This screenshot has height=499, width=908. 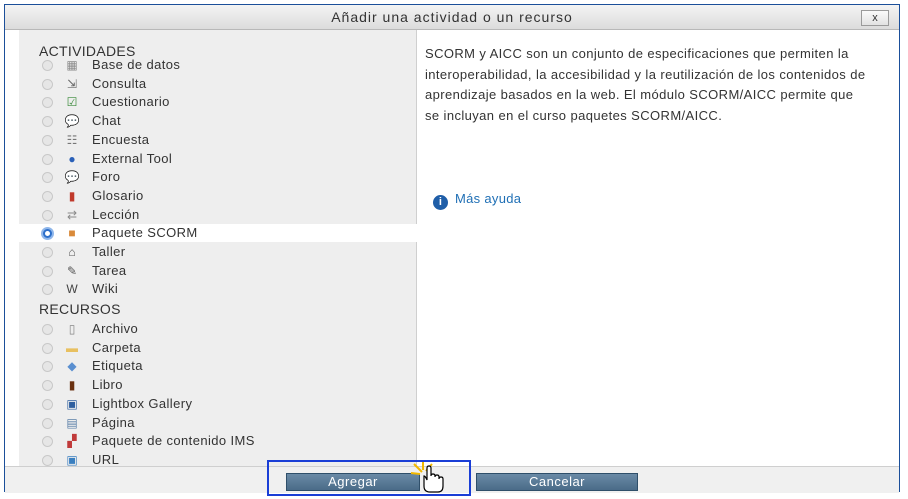 What do you see at coordinates (72, 158) in the screenshot?
I see `external-tool-icon: ●` at bounding box center [72, 158].